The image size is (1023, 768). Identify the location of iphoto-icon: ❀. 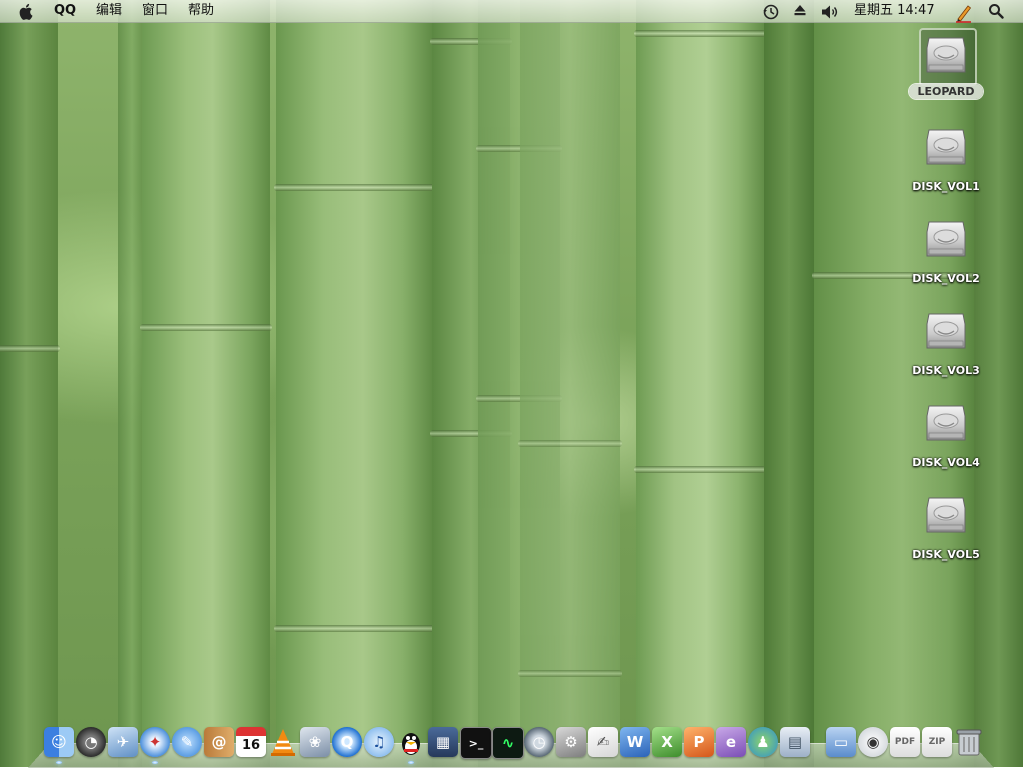
(315, 742).